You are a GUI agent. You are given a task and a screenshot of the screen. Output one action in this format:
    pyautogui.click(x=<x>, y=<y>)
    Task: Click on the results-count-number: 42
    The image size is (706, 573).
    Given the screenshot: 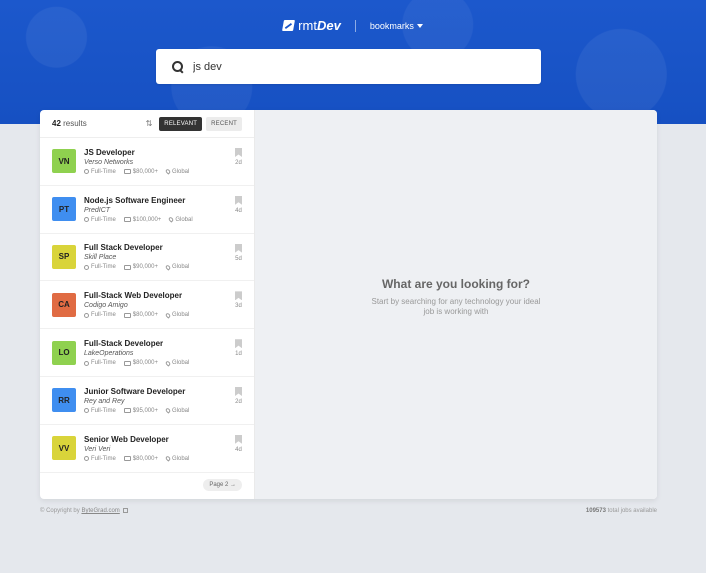 What is the action you would take?
    pyautogui.click(x=56, y=123)
    